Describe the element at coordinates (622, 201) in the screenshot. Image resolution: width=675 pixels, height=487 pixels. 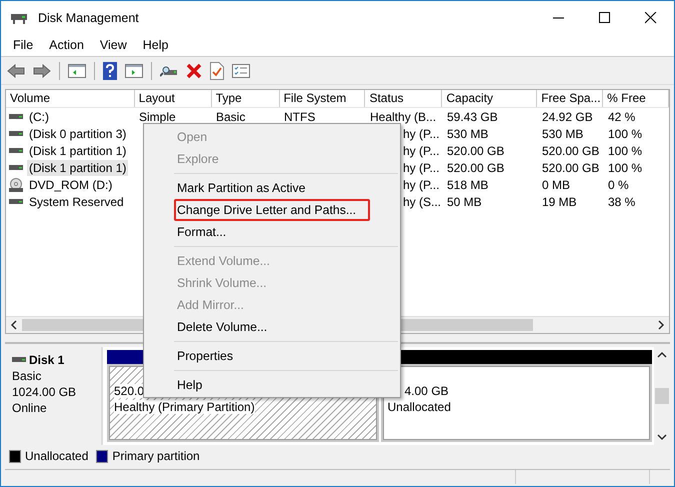
I see `table-cell: 38 %` at that location.